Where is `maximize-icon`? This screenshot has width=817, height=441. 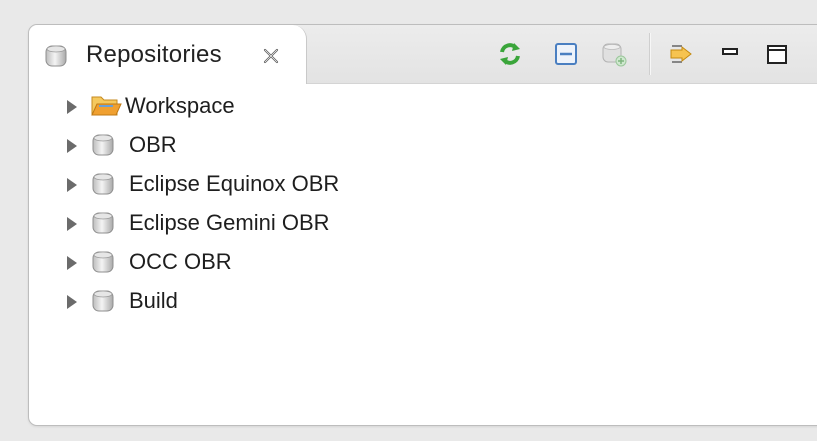
maximize-icon is located at coordinates (777, 54).